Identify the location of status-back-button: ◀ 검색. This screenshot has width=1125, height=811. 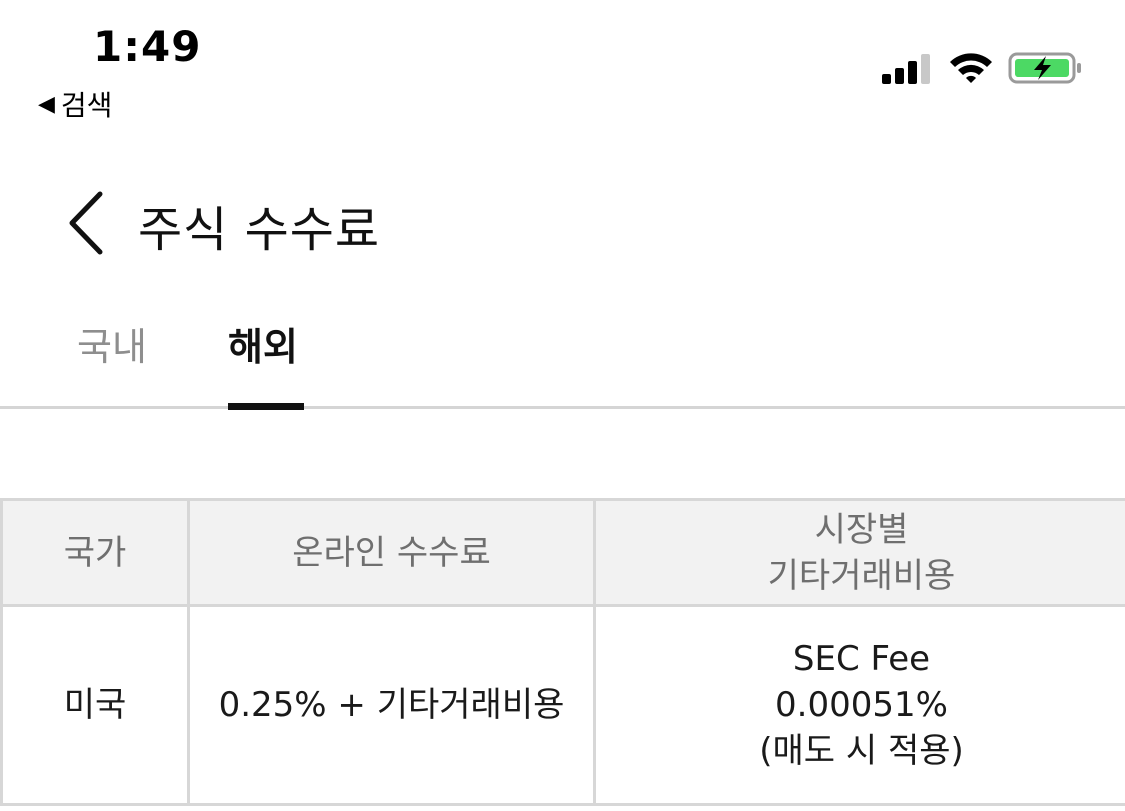
(75, 104).